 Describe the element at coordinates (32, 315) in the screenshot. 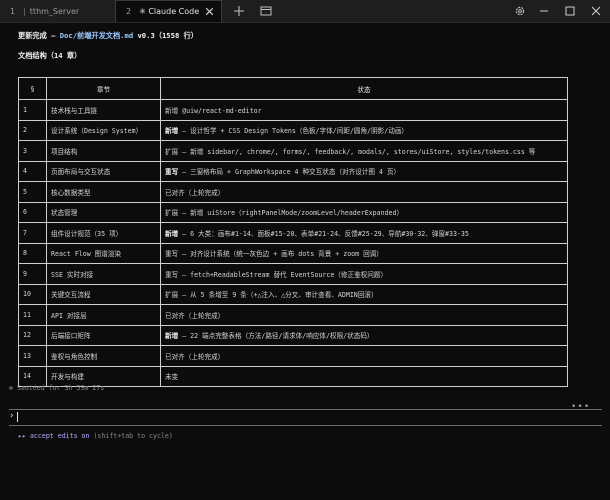

I see `section-number: 11` at that location.